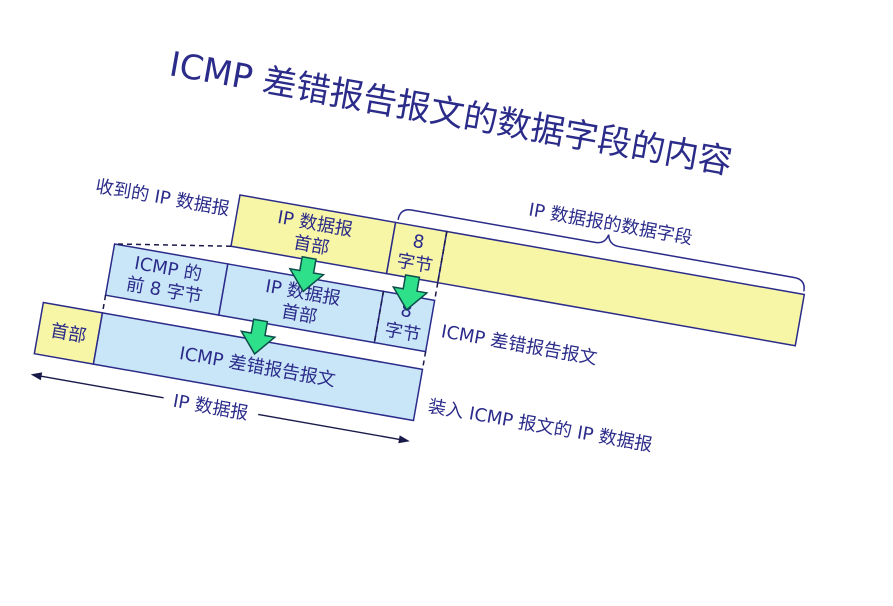 This screenshot has width=893, height=606. Describe the element at coordinates (166, 280) in the screenshot. I see `icmp-first8-box` at that location.